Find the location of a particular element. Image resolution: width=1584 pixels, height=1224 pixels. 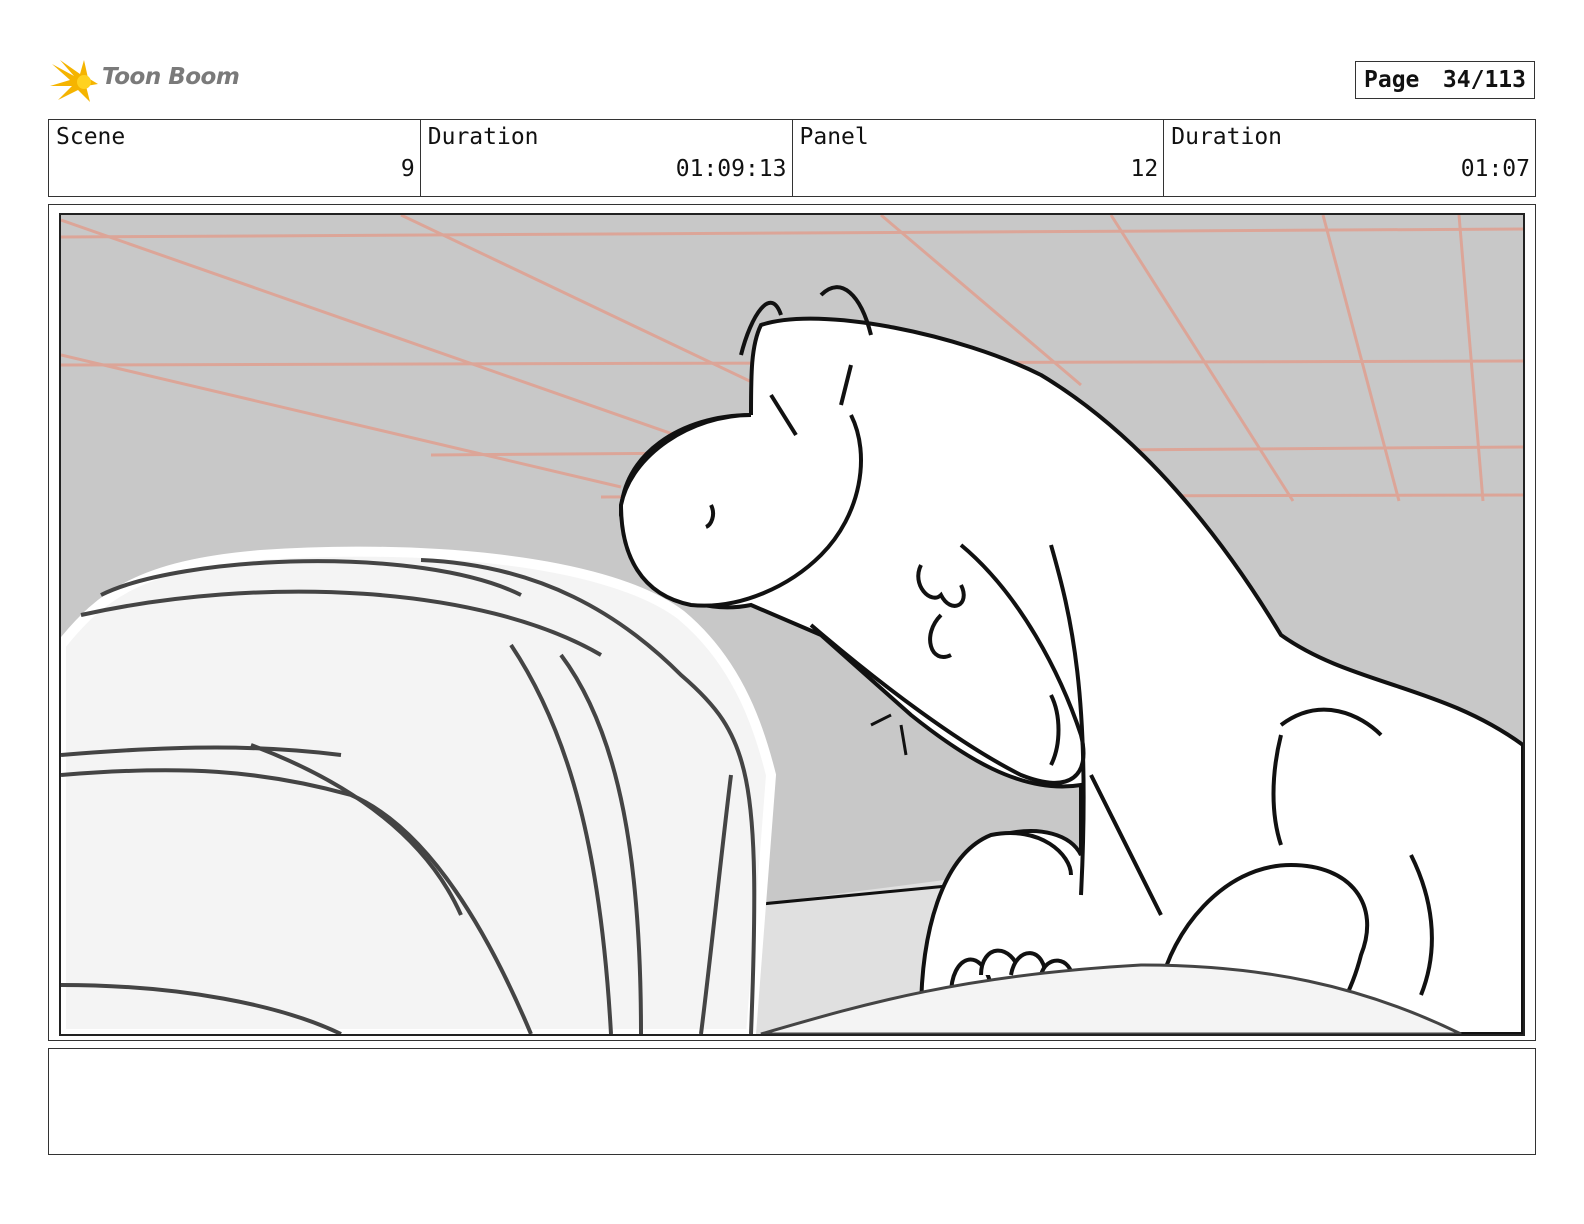

scene-duration-cell: Duration 01:09:13 is located at coordinates (607, 158).